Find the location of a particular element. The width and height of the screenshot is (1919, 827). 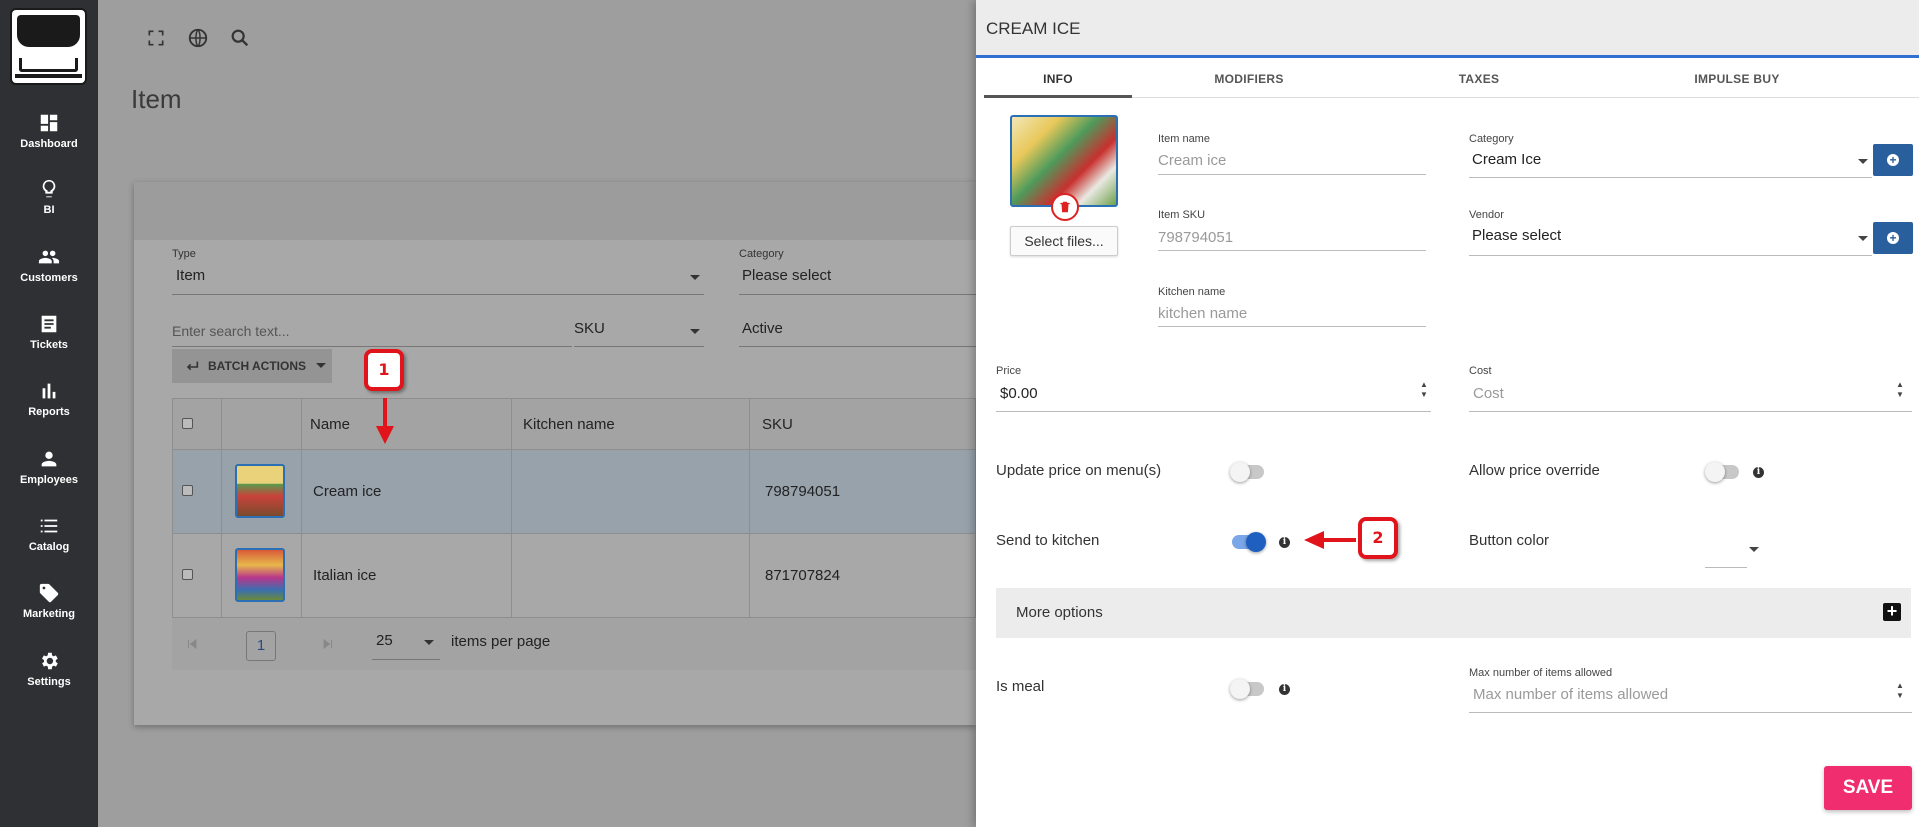

add-vendor-button: + is located at coordinates (1893, 238).